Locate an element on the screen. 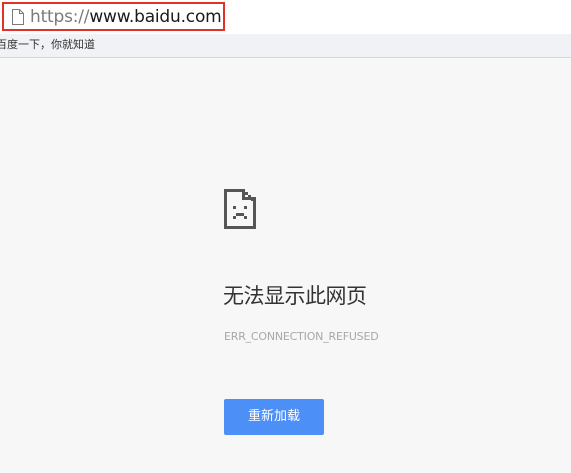 Image resolution: width=571 pixels, height=473 pixels. sad-page-icon is located at coordinates (240, 209).